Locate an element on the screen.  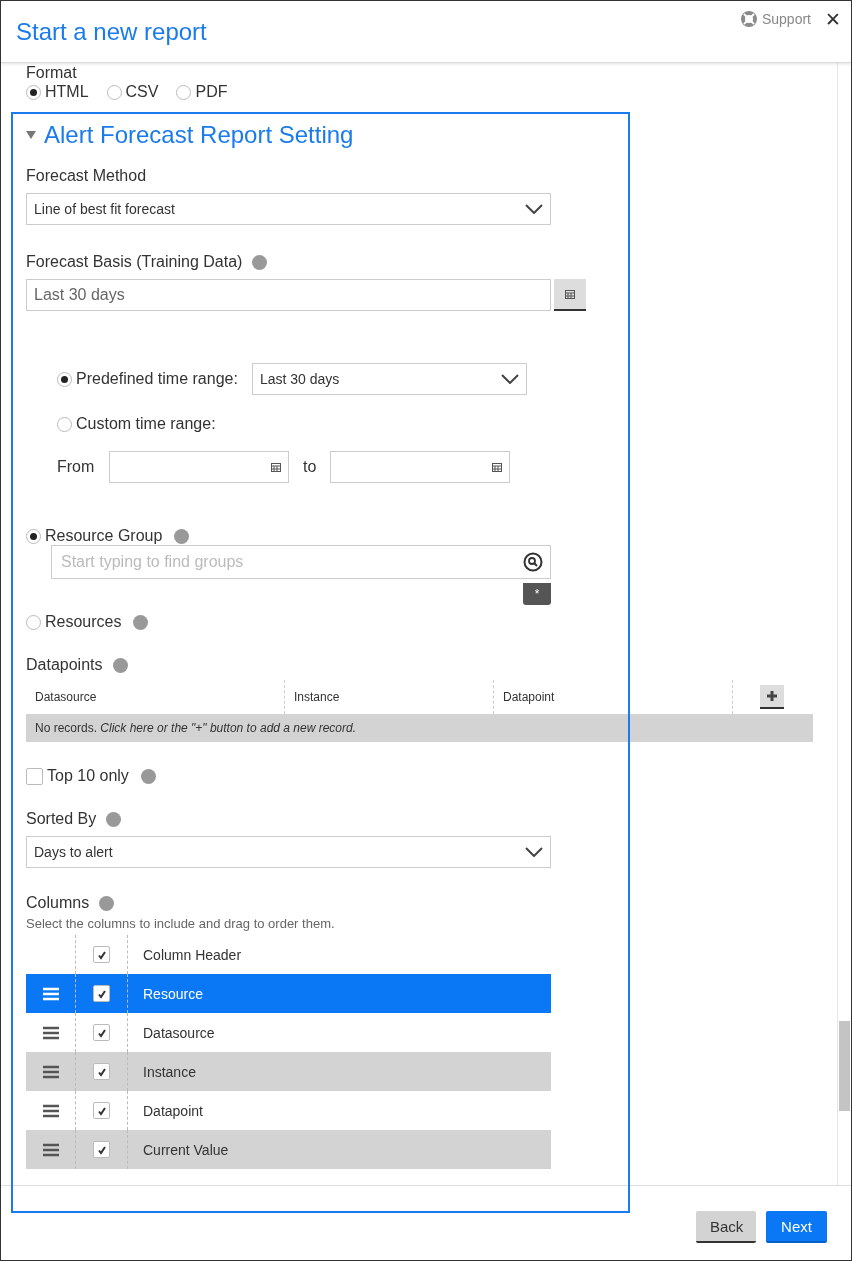
radio-label: Custom time range: is located at coordinates (146, 424).